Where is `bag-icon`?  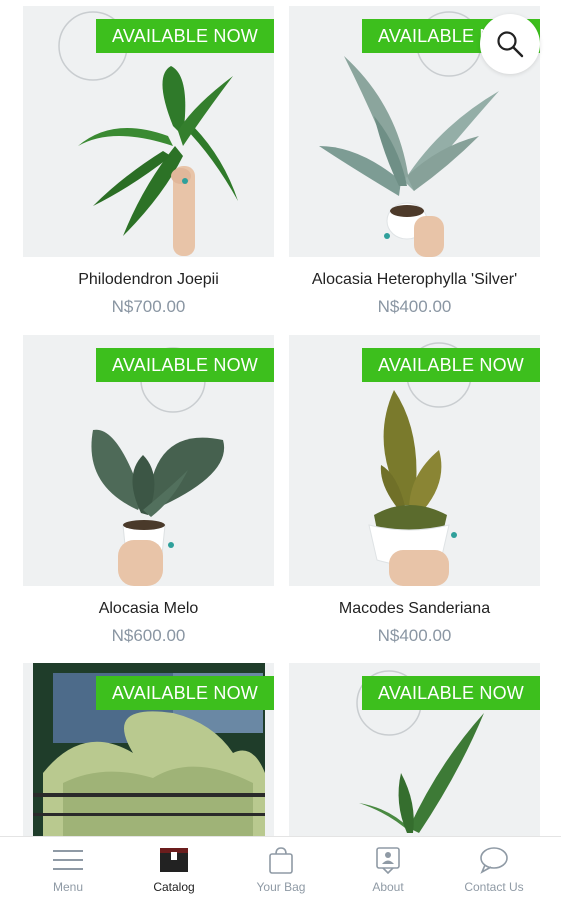
bag-icon is located at coordinates (281, 860).